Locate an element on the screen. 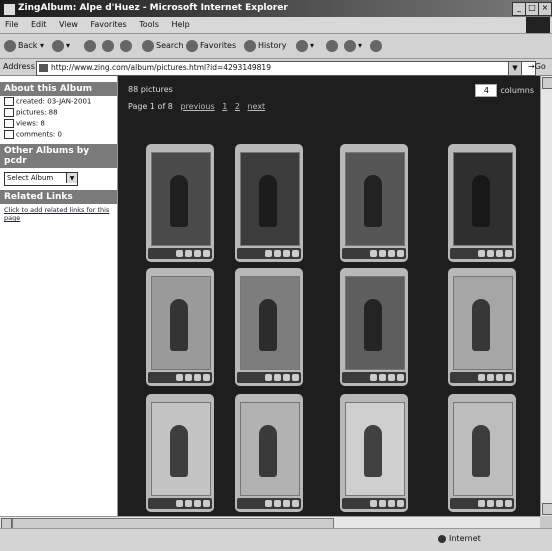  columns-select: 4 is located at coordinates (486, 90).